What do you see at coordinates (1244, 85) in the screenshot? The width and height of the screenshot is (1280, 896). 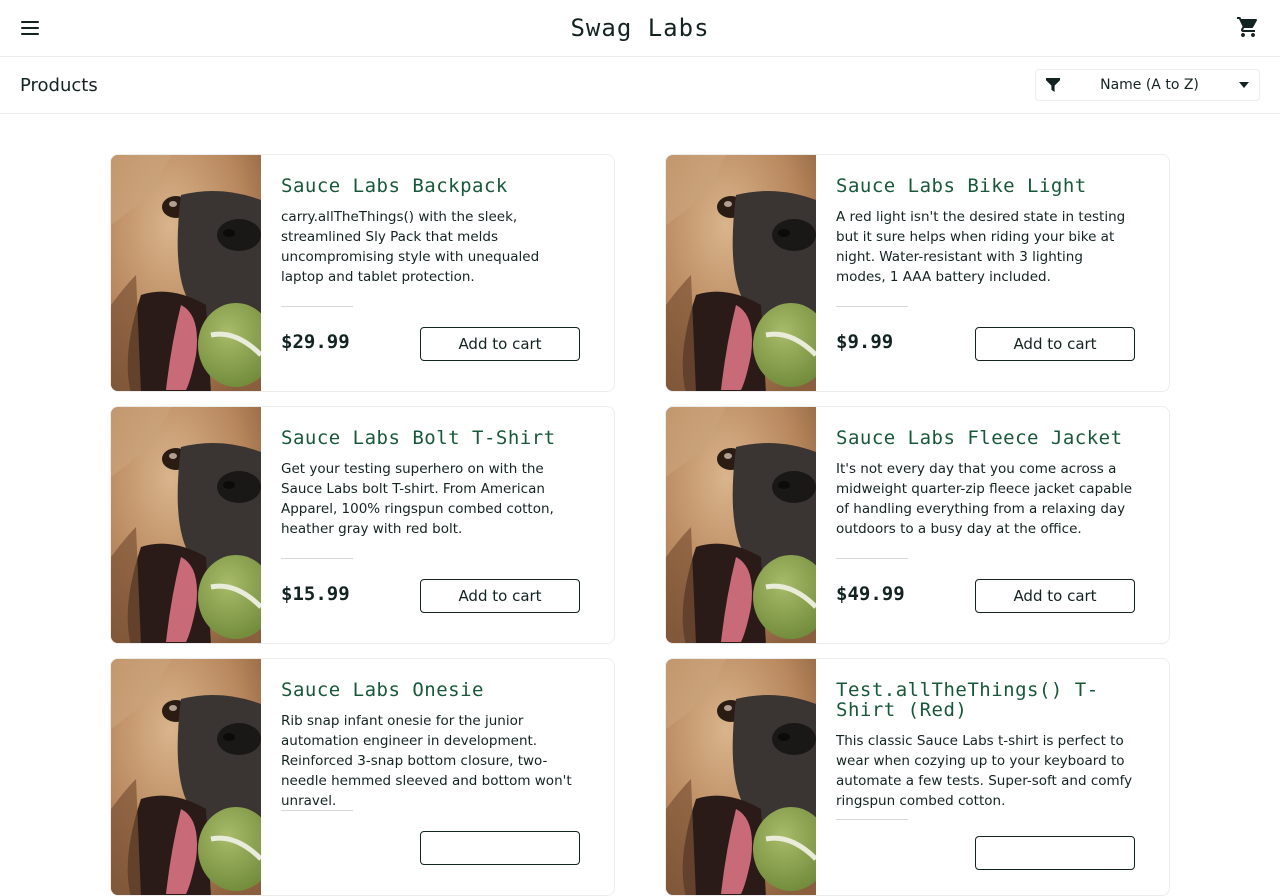 I see `caret-down-icon` at bounding box center [1244, 85].